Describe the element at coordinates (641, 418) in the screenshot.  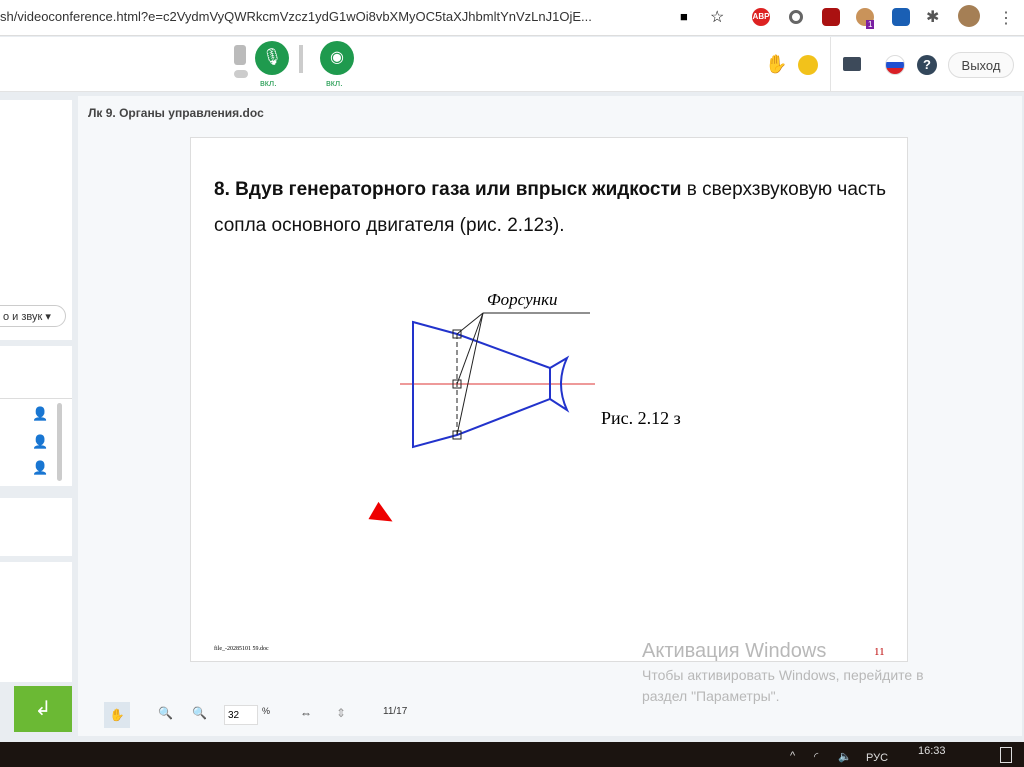
I see `figure-caption: Рис. 2.12 з` at that location.